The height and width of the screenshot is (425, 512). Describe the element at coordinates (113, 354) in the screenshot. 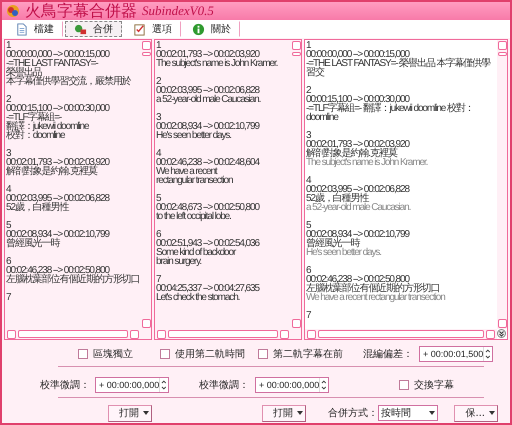

I see `checkbox-label: 區塊獨立` at that location.